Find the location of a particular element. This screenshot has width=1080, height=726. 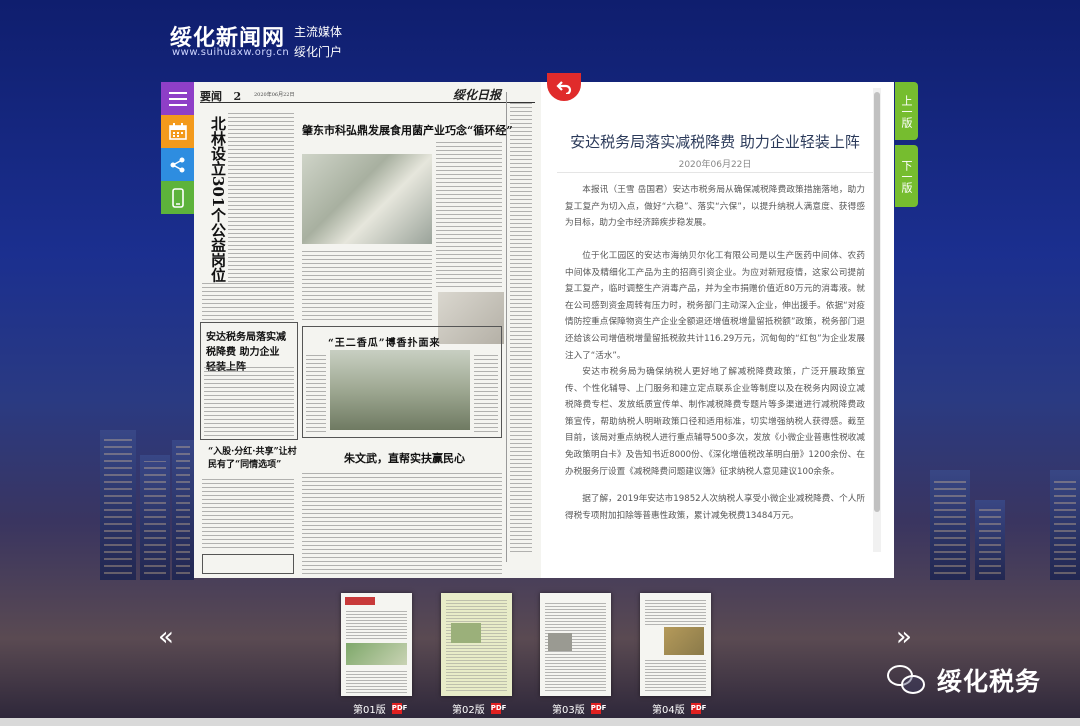

site-tagline: 绥化门户 is located at coordinates (318, 52).